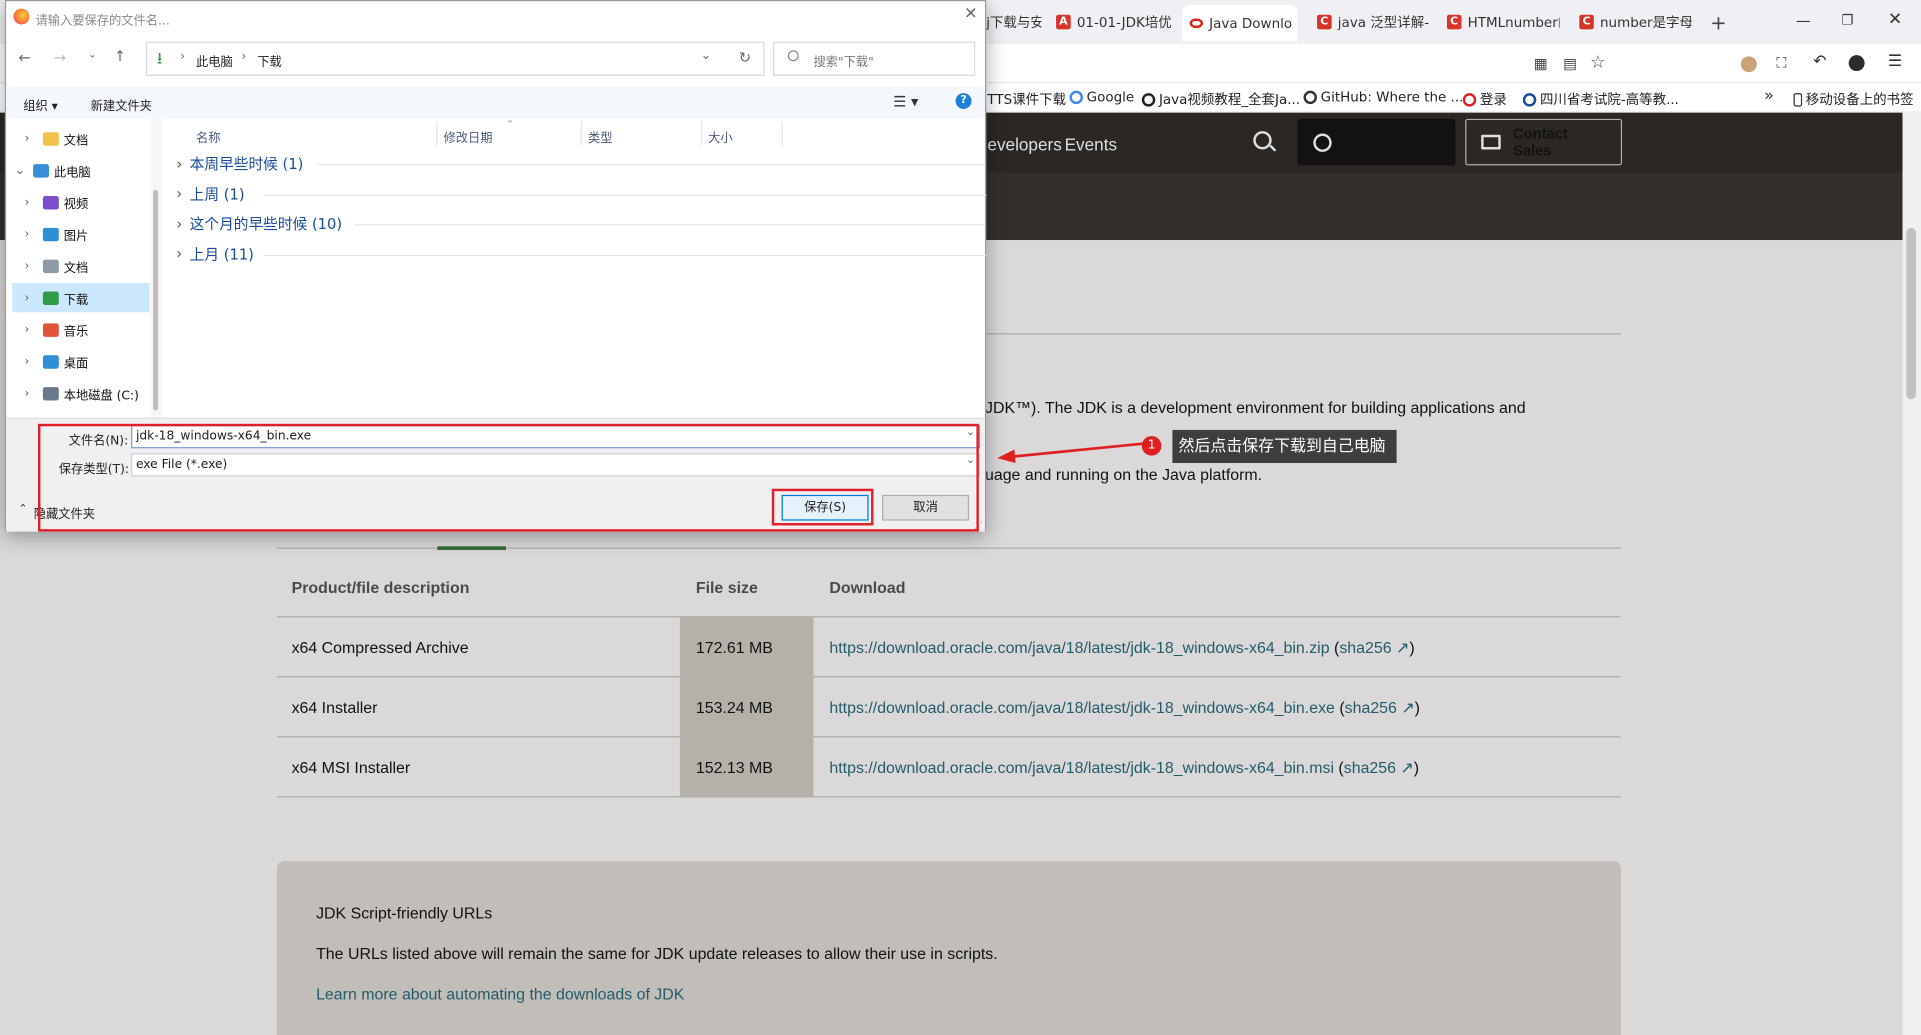 This screenshot has height=1035, width=1921. What do you see at coordinates (1124, 22) in the screenshot?
I see `tab-label: 01-01-JDK培优` at bounding box center [1124, 22].